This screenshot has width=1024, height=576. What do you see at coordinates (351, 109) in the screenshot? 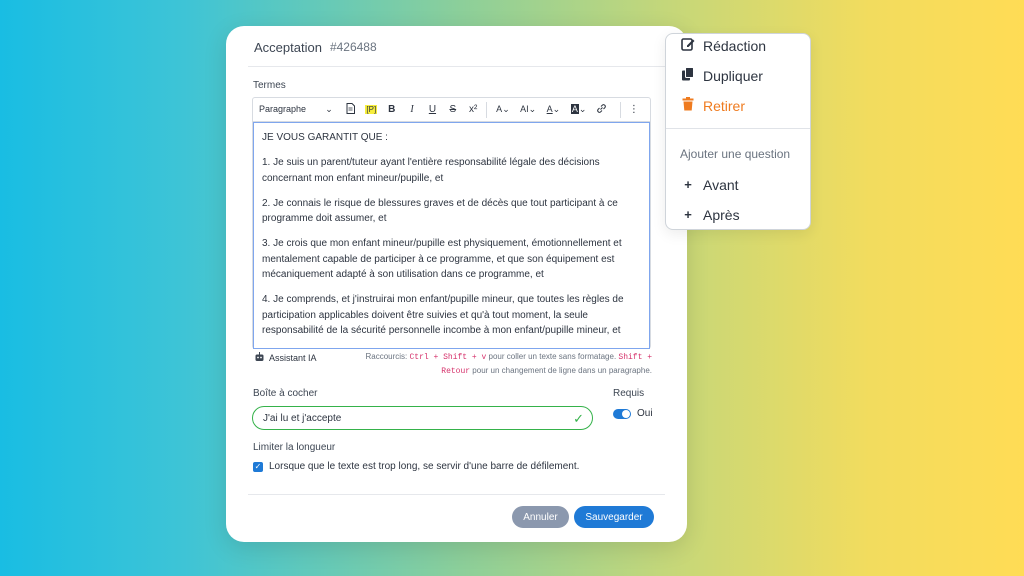
I see `document-icon` at bounding box center [351, 109].